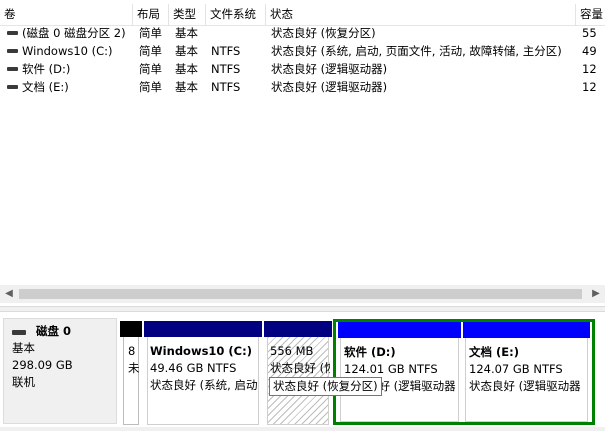  I want to click on partition-title: 文档 (E:), so click(494, 352).